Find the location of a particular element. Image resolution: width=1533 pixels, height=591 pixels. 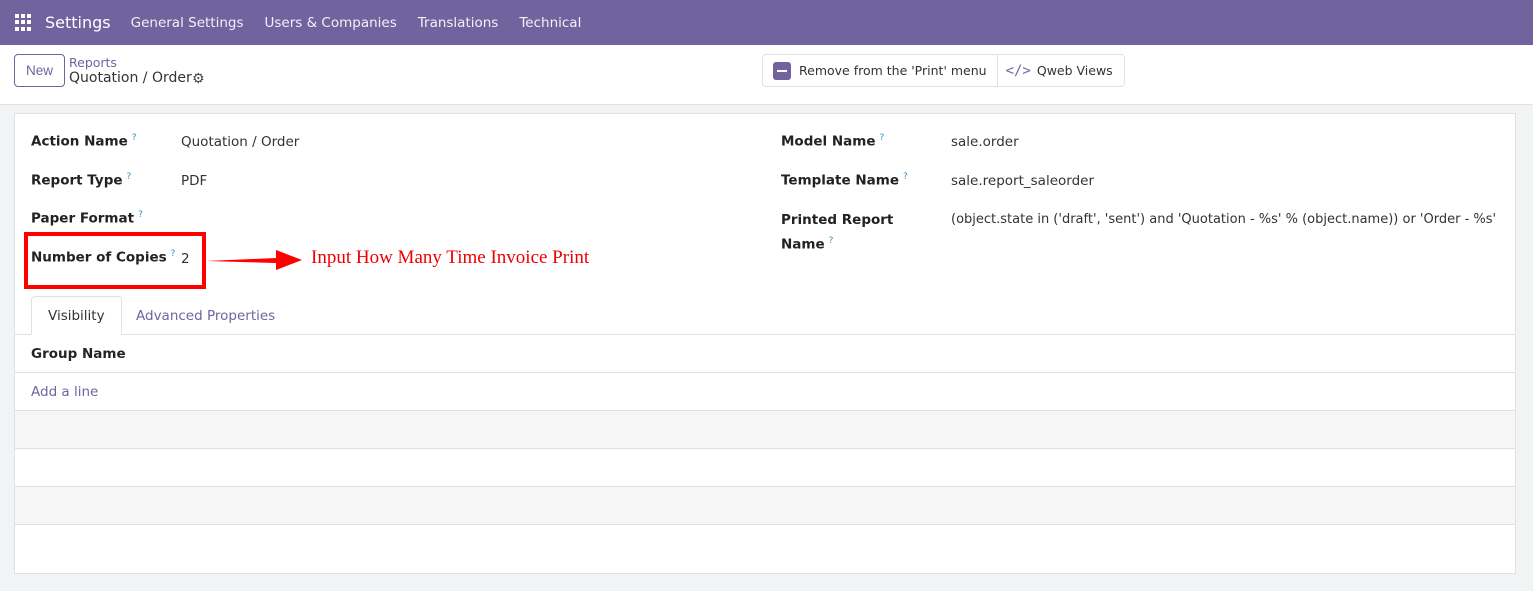

menu-users-companies: Users & Companies is located at coordinates (331, 23).